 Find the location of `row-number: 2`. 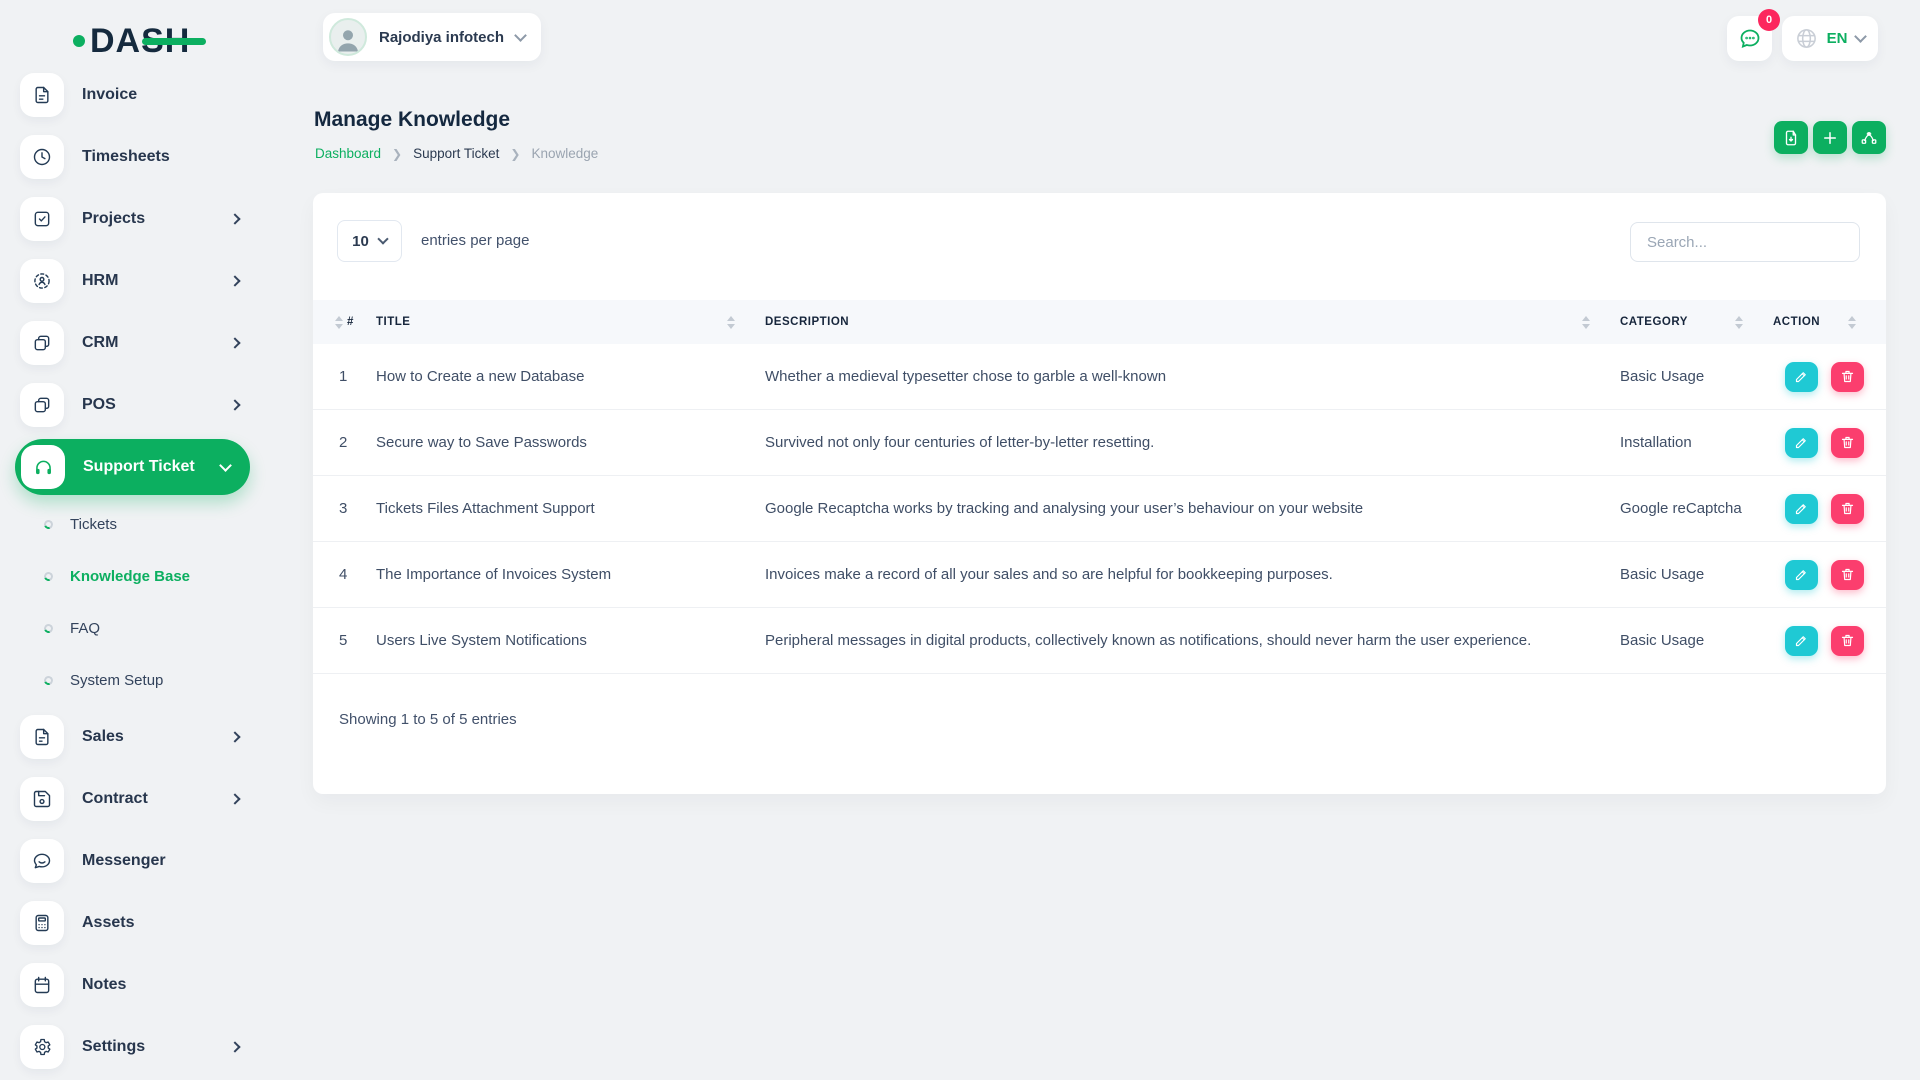

row-number: 2 is located at coordinates (343, 442).